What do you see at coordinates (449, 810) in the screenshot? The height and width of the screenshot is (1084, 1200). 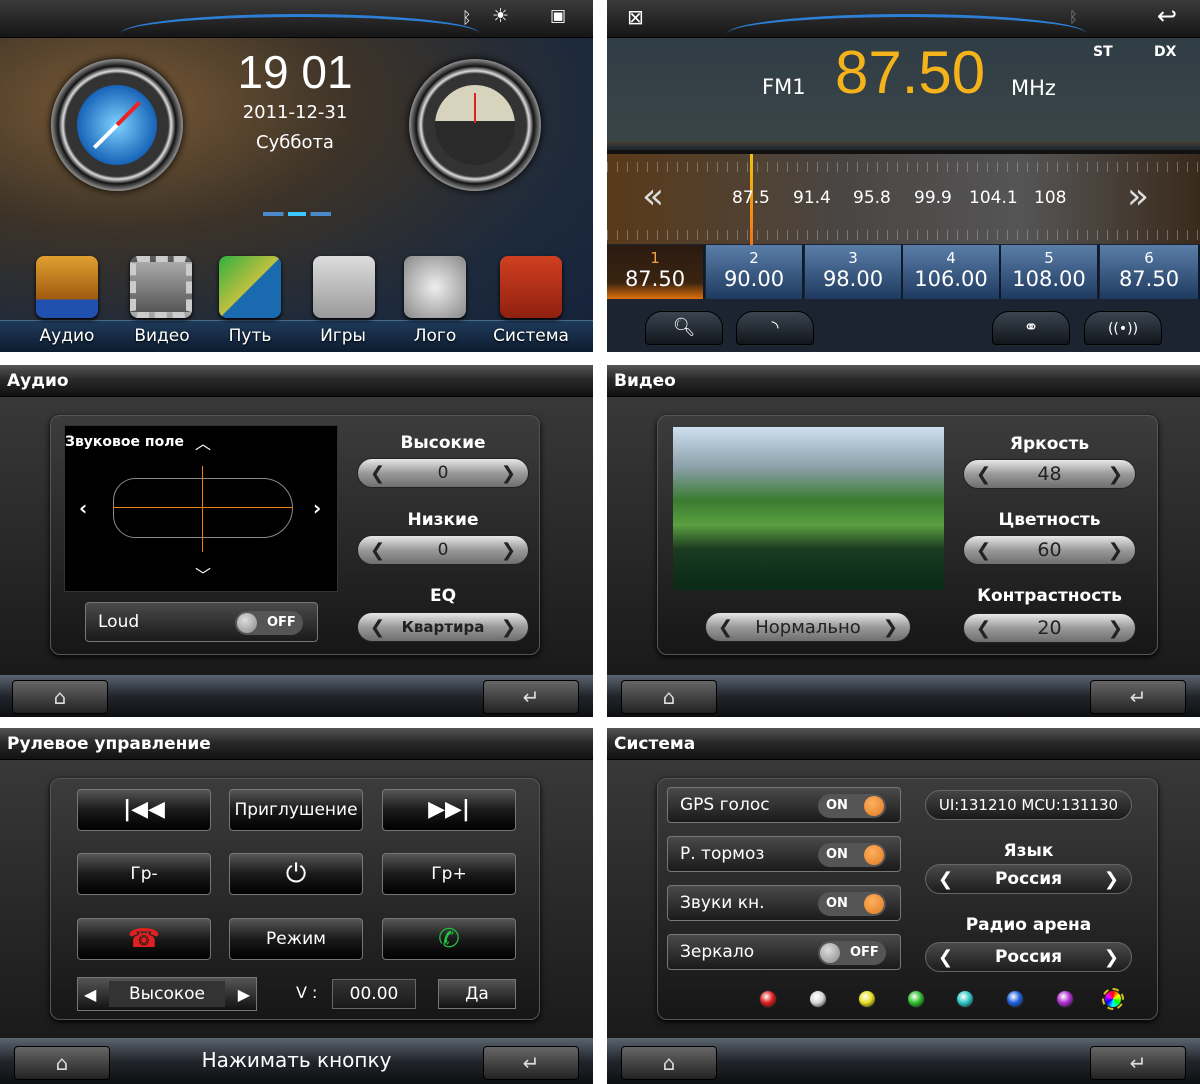 I see `next-track-button: ▶▶|` at bounding box center [449, 810].